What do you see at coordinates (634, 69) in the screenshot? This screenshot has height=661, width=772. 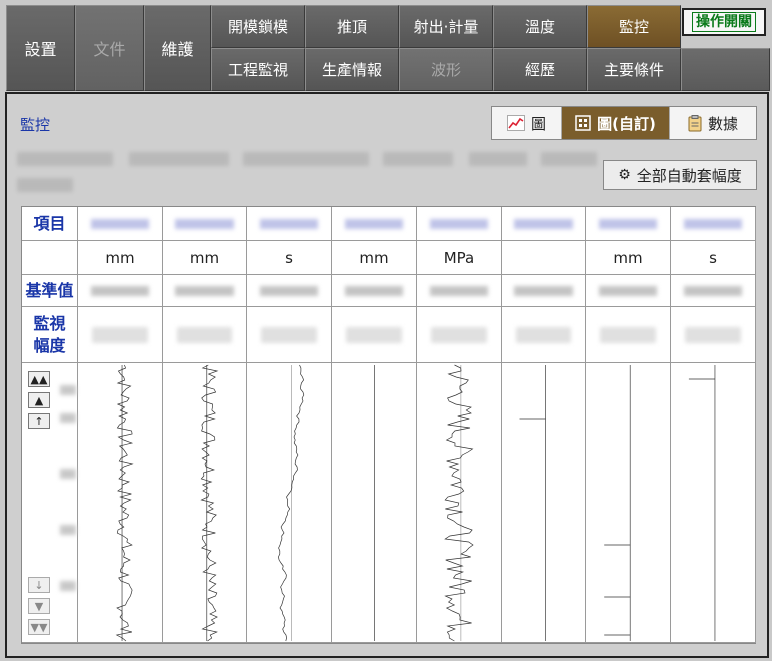 I see `tab-main-conditions: 主要條件` at bounding box center [634, 69].